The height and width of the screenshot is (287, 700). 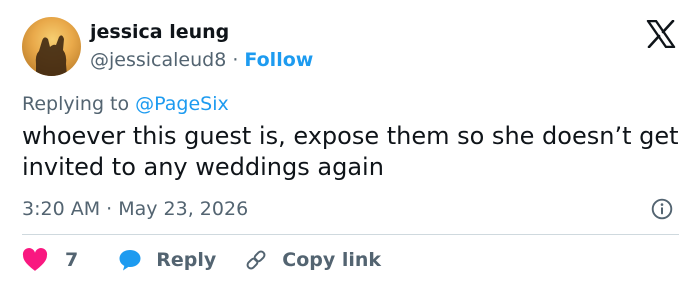 What do you see at coordinates (130, 260) in the screenshot?
I see `speech-bubble-icon` at bounding box center [130, 260].